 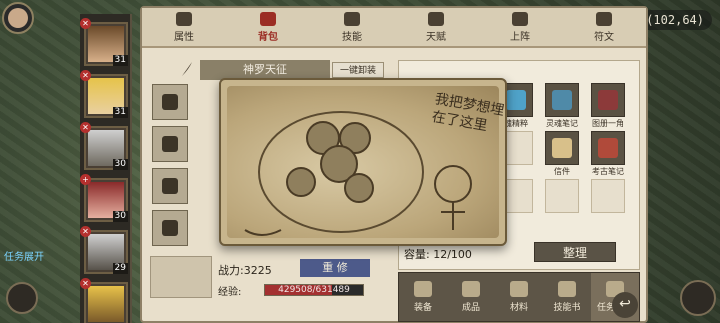 What do you see at coordinates (436, 27) in the screenshot?
I see `tab-talent: 天赋` at bounding box center [436, 27].